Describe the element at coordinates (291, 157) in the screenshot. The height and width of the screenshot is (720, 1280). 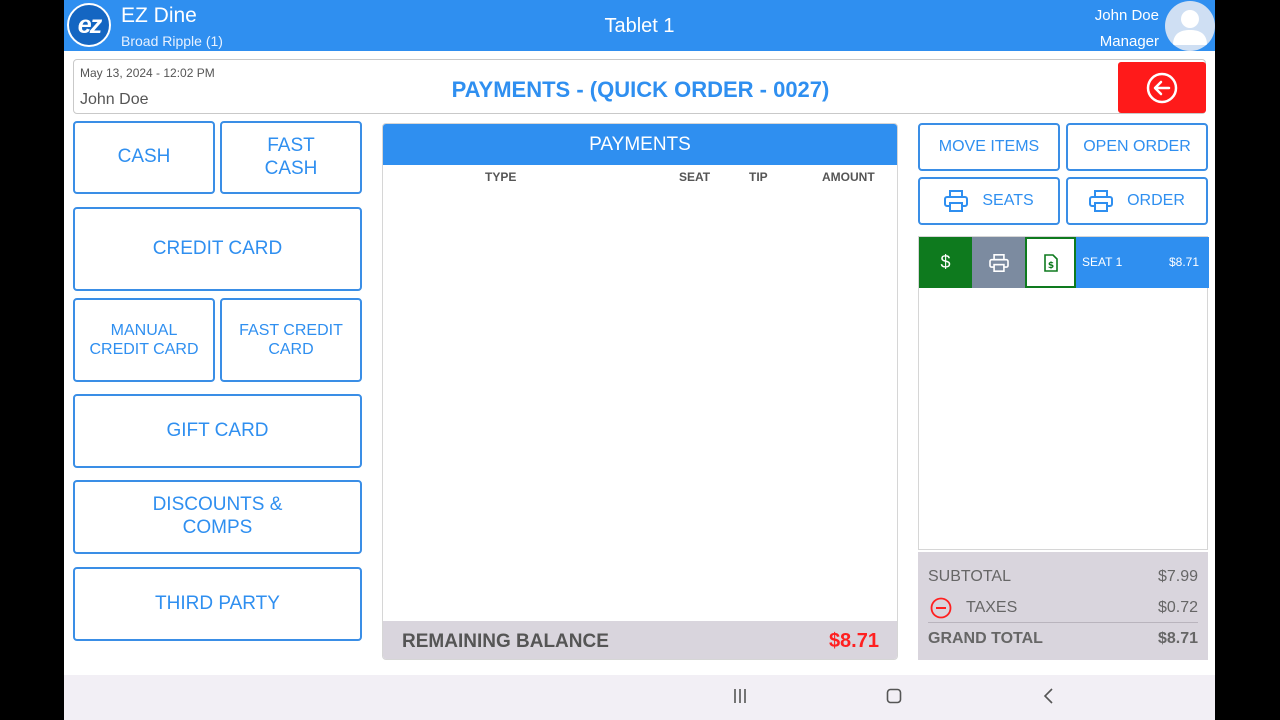
I see `fast-cash-button: FAST CASH` at that location.